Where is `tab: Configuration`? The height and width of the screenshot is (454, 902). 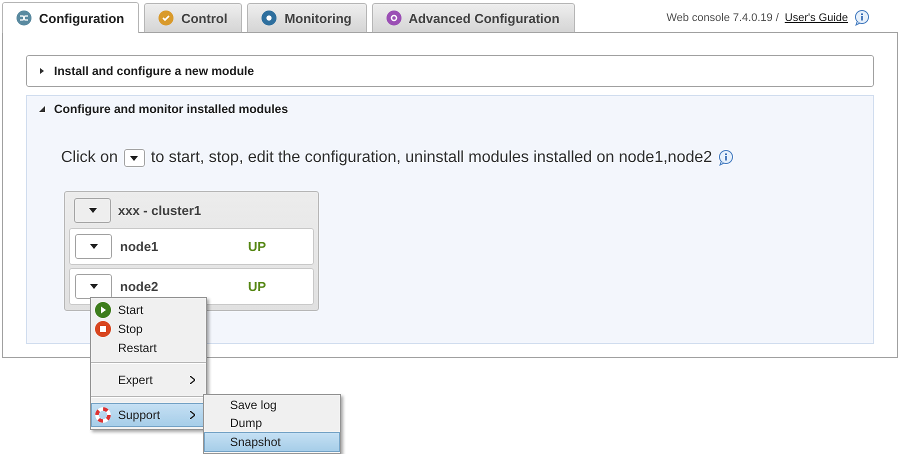 tab: Configuration is located at coordinates (71, 17).